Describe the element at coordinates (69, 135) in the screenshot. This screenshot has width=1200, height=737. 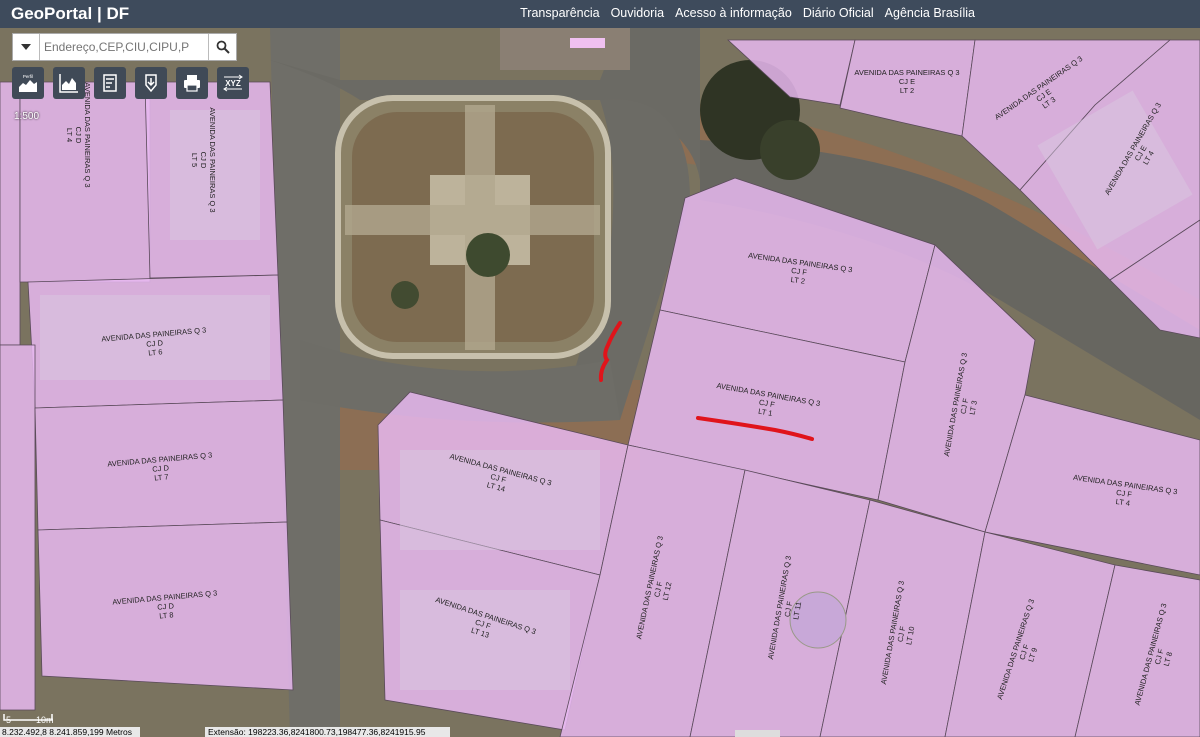
I see `lot-number-label: LT 4` at that location.